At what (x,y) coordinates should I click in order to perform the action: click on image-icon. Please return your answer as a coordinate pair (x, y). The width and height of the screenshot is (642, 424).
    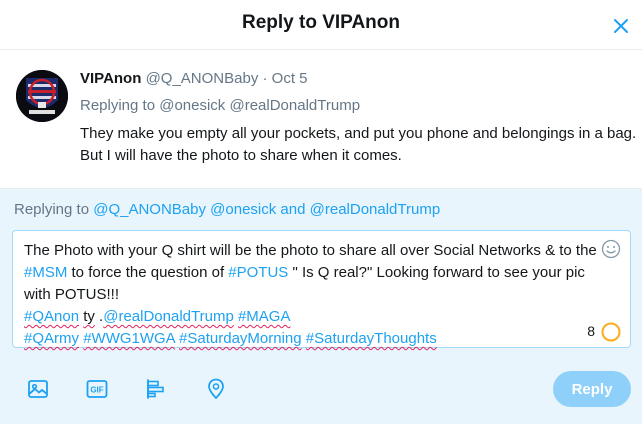
    Looking at the image, I should click on (38, 389).